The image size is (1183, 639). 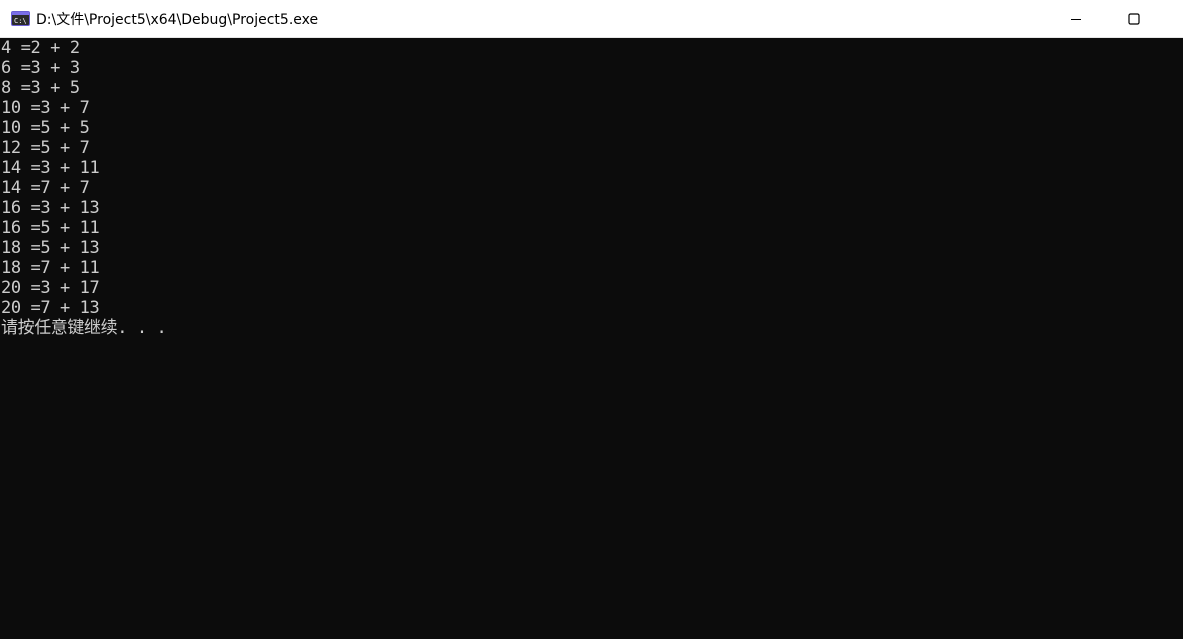 I want to click on svg-text: C:\, so click(x=20, y=21).